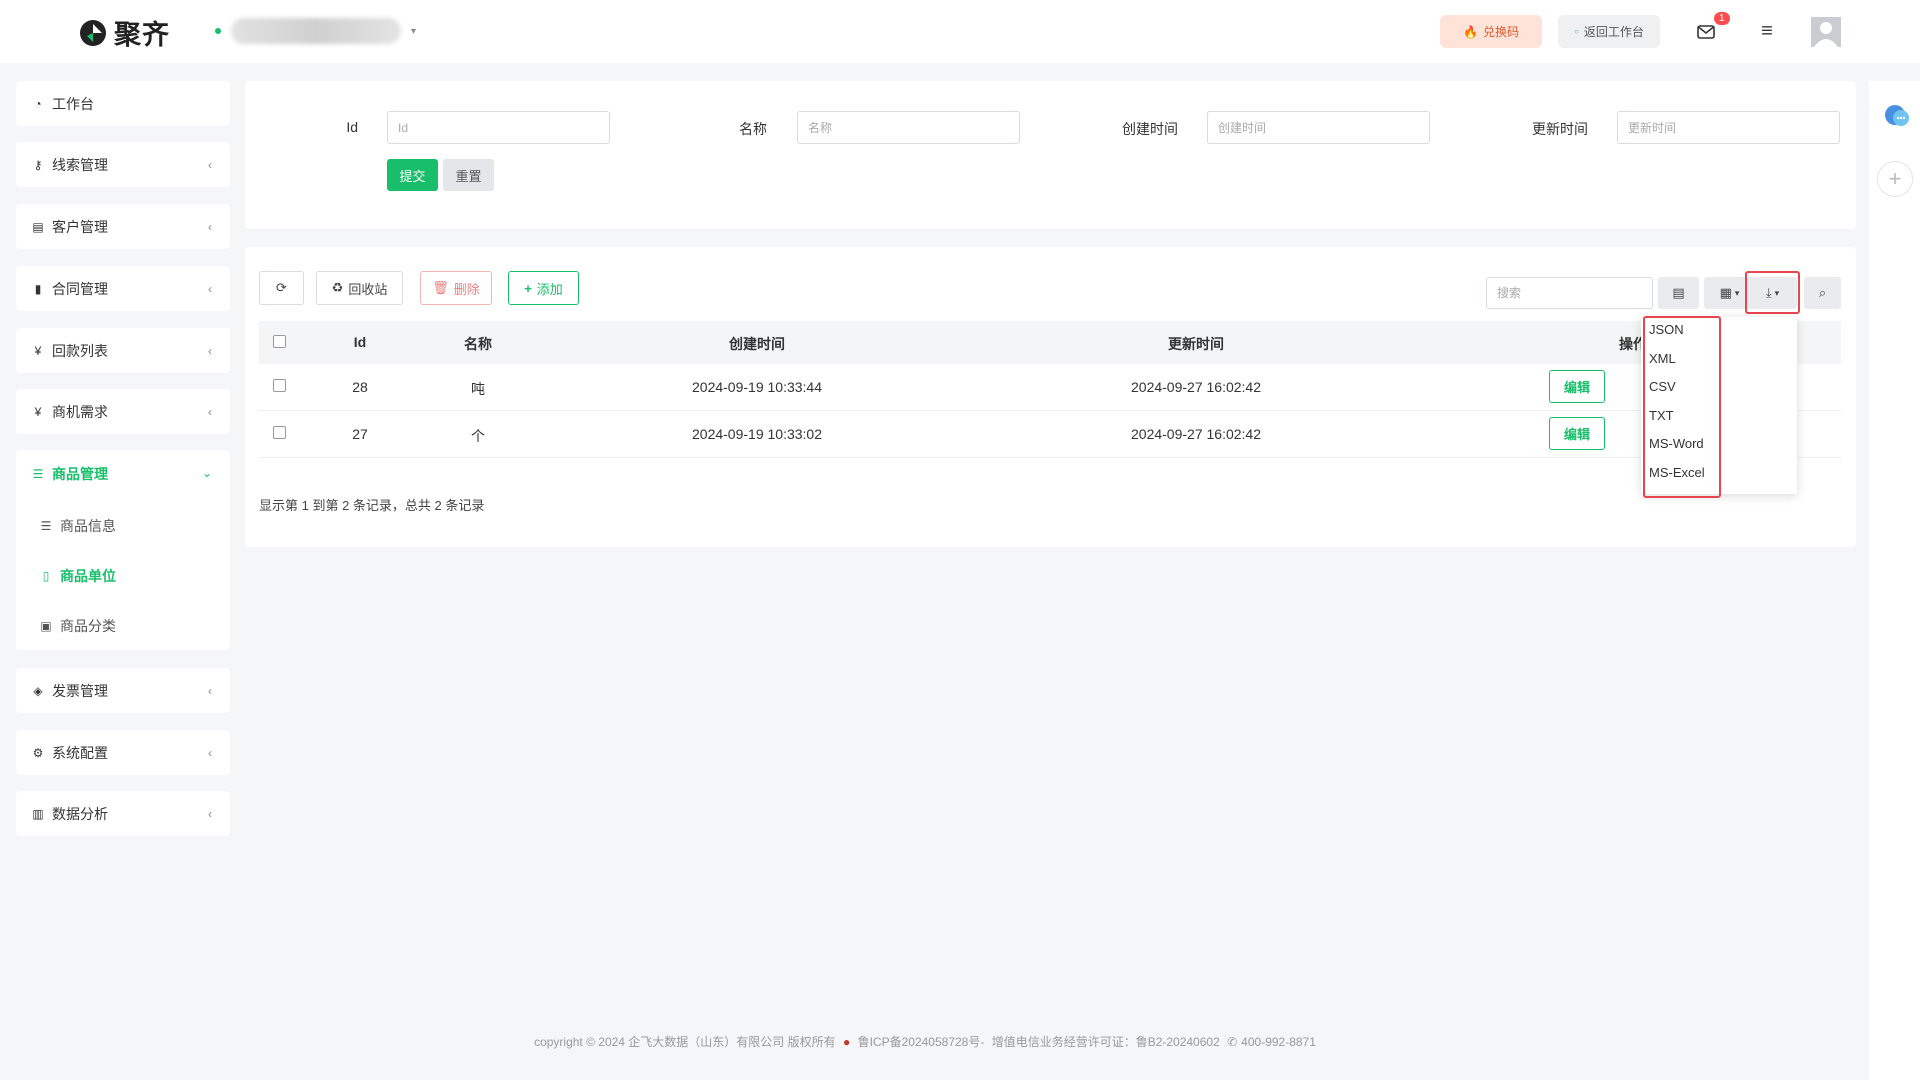  I want to click on key-icon: ⚷, so click(38, 164).